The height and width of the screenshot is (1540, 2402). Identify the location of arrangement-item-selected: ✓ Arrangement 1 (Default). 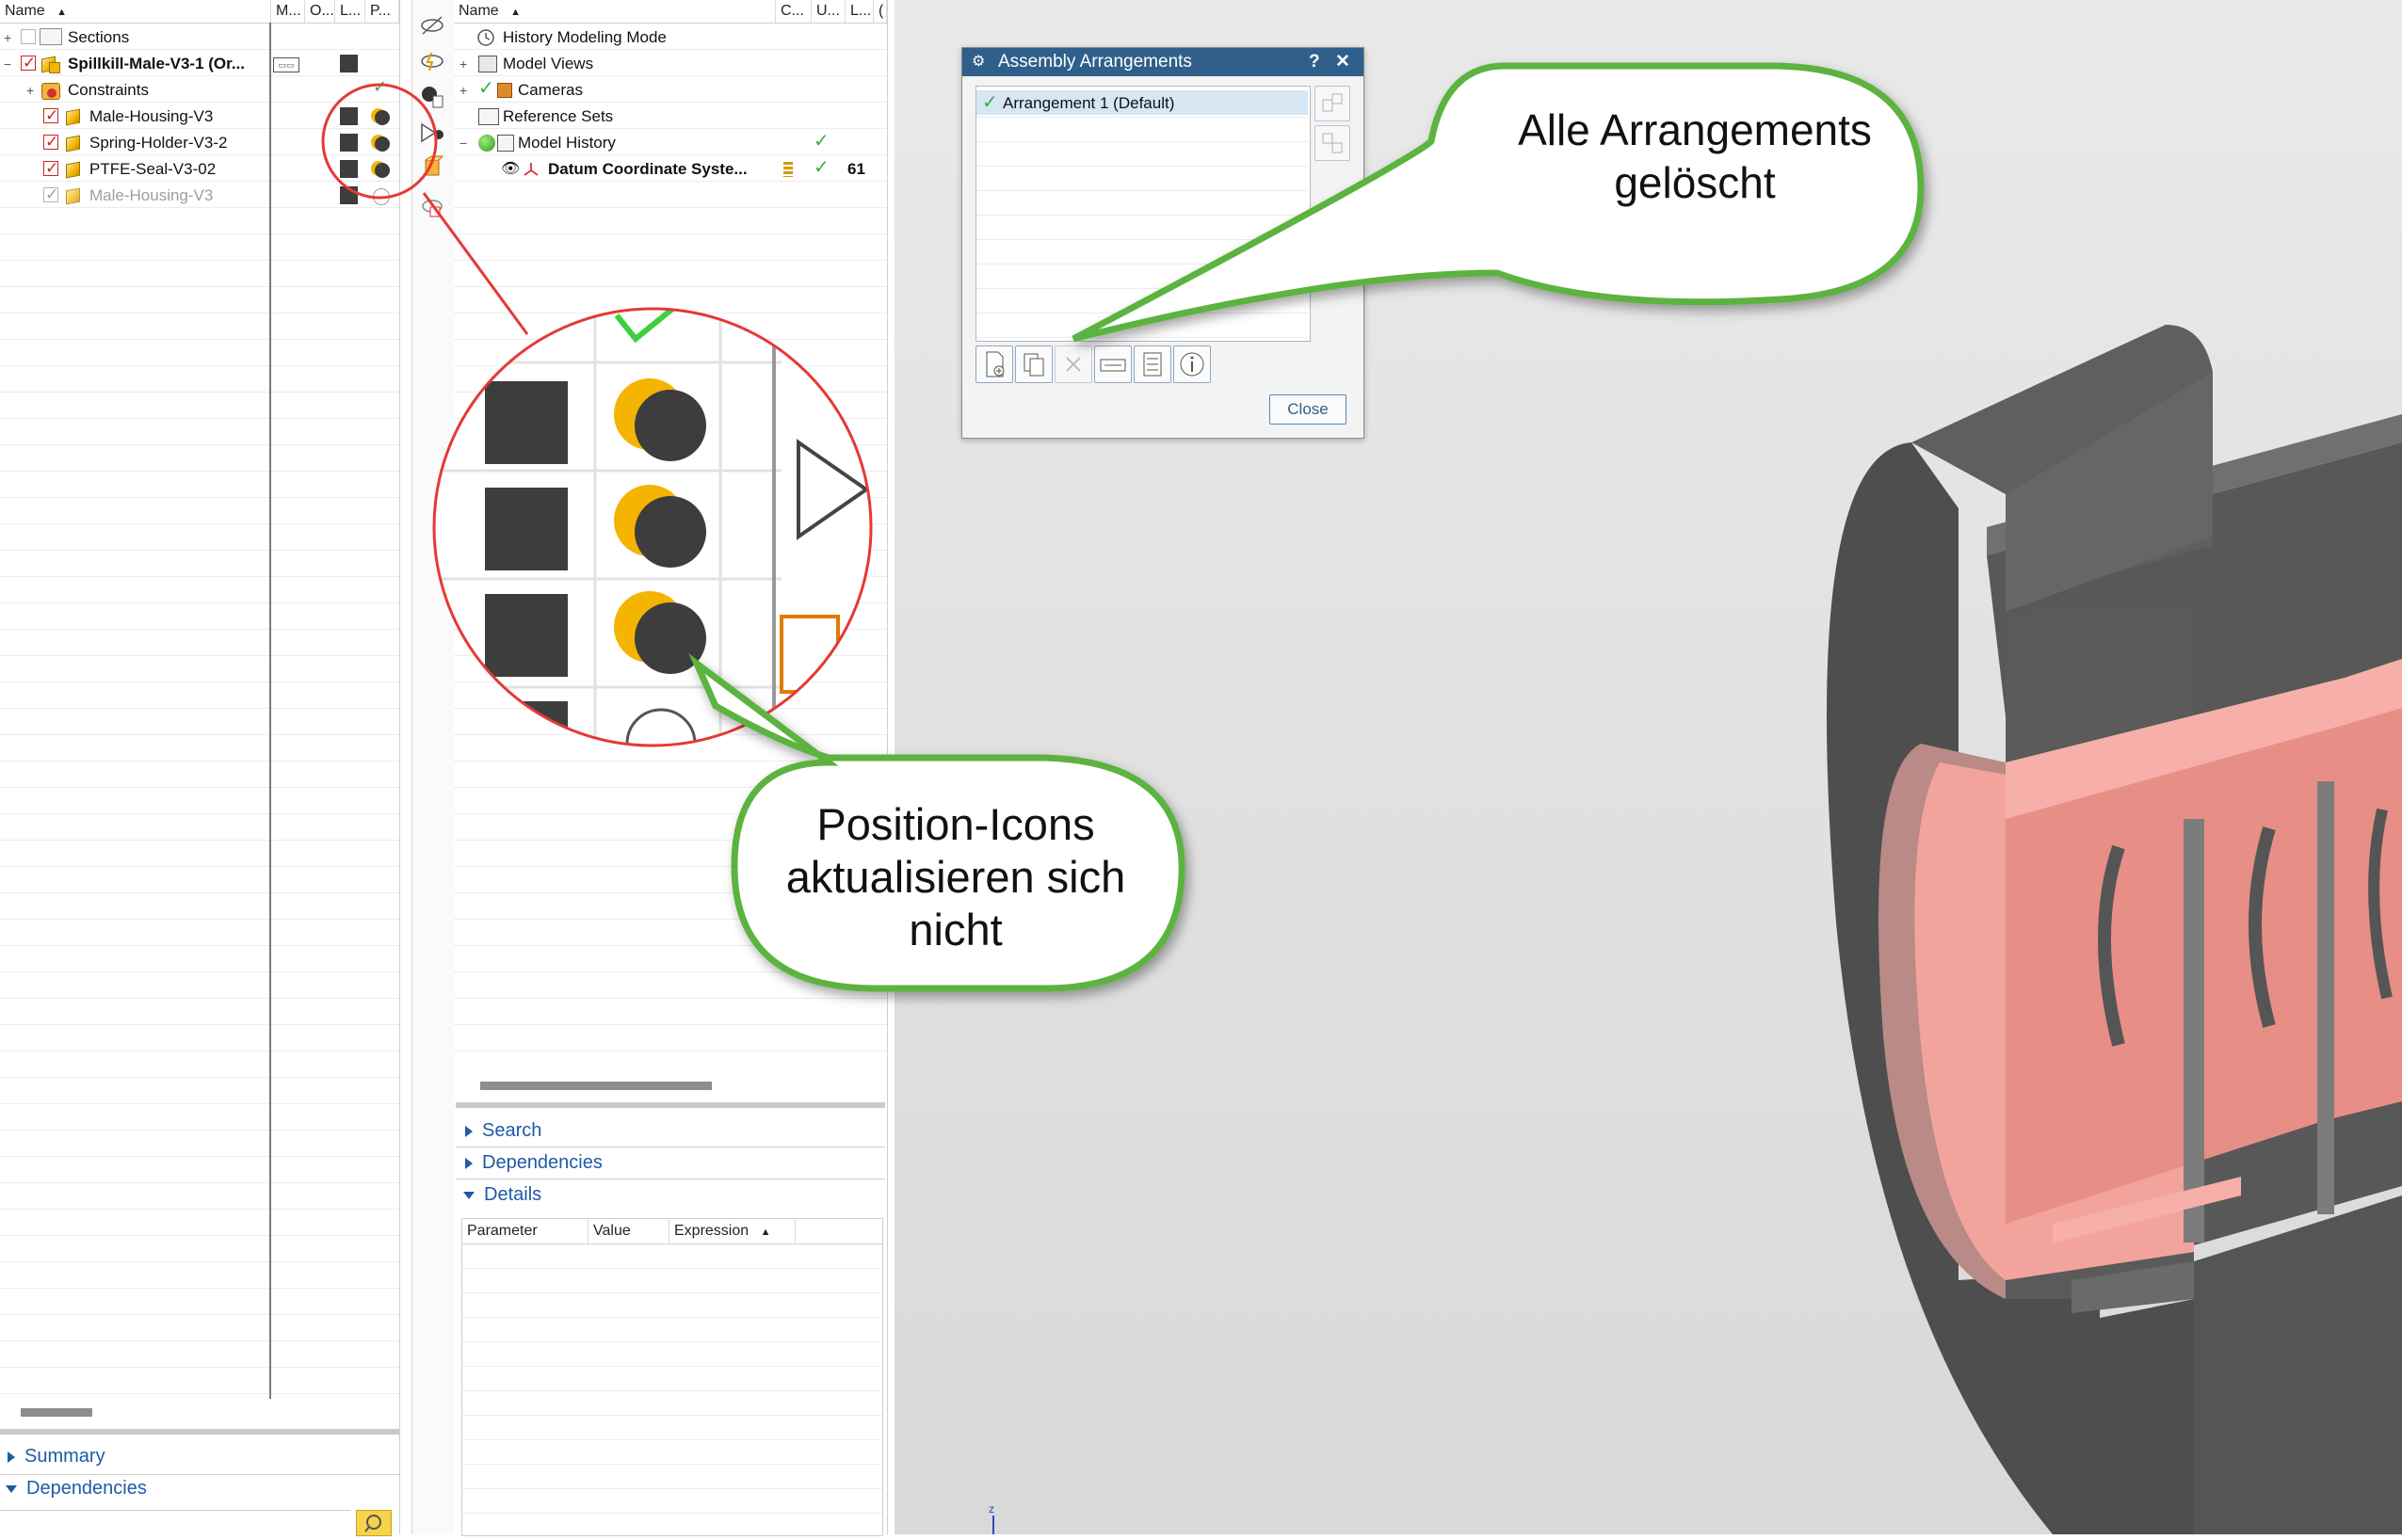
(1142, 102).